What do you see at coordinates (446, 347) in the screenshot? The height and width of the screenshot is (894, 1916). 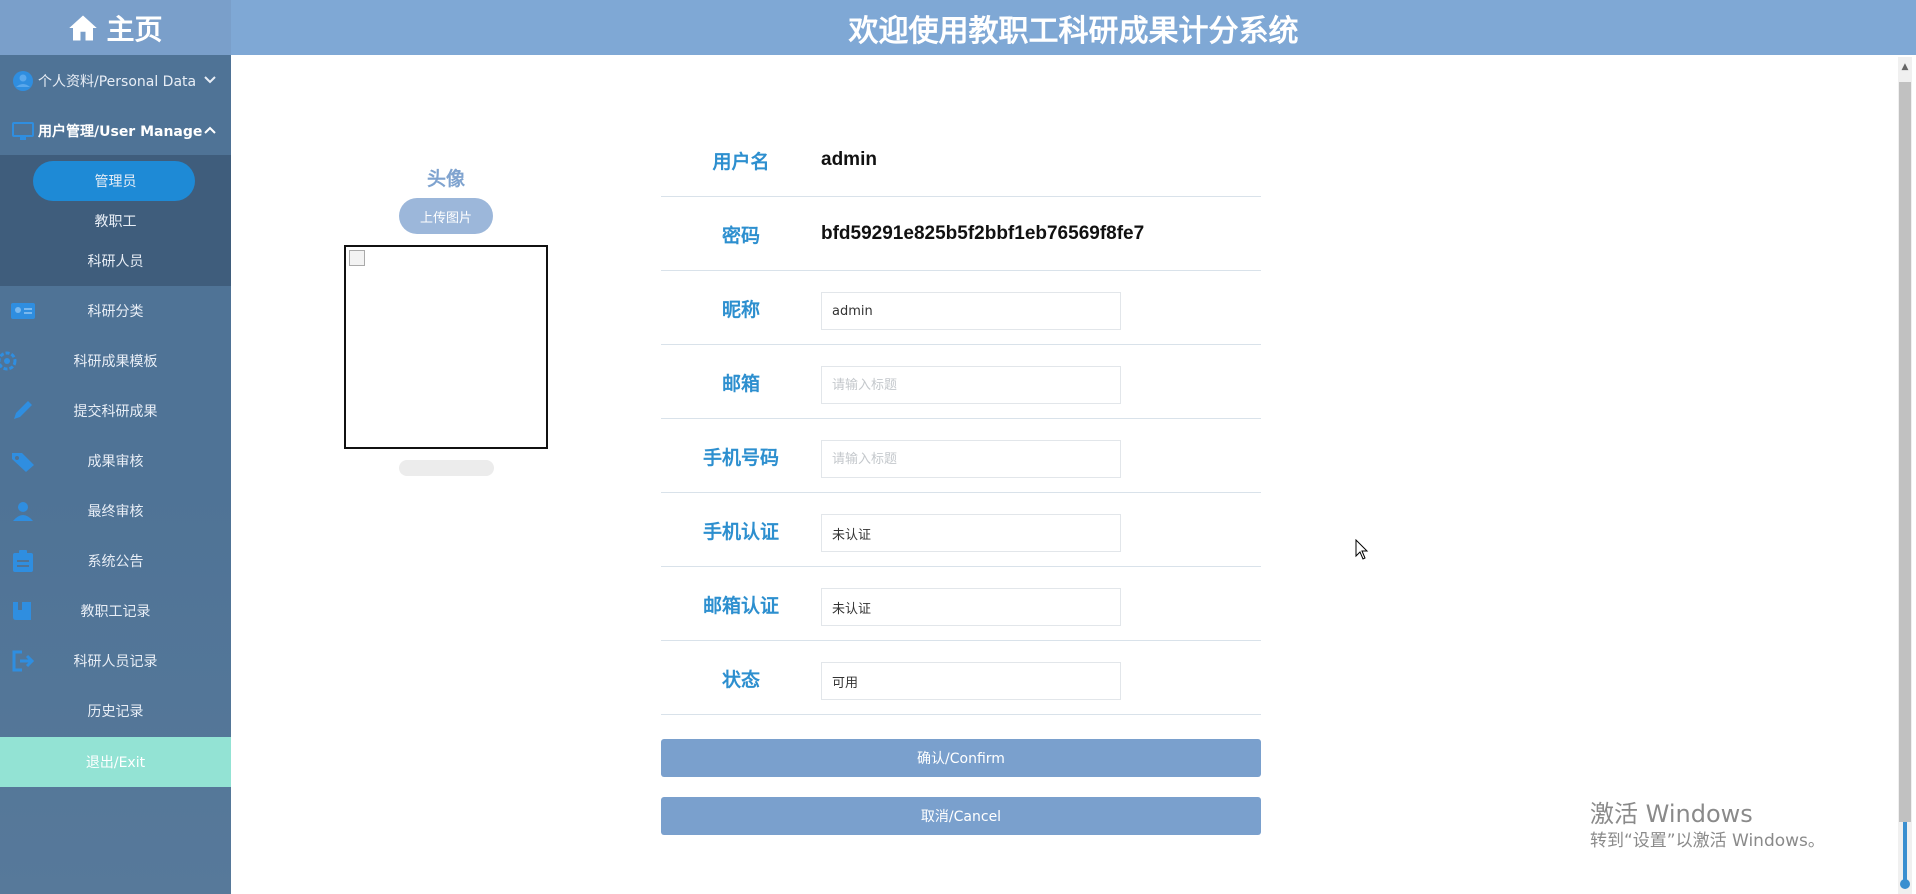 I see `avatar-image` at bounding box center [446, 347].